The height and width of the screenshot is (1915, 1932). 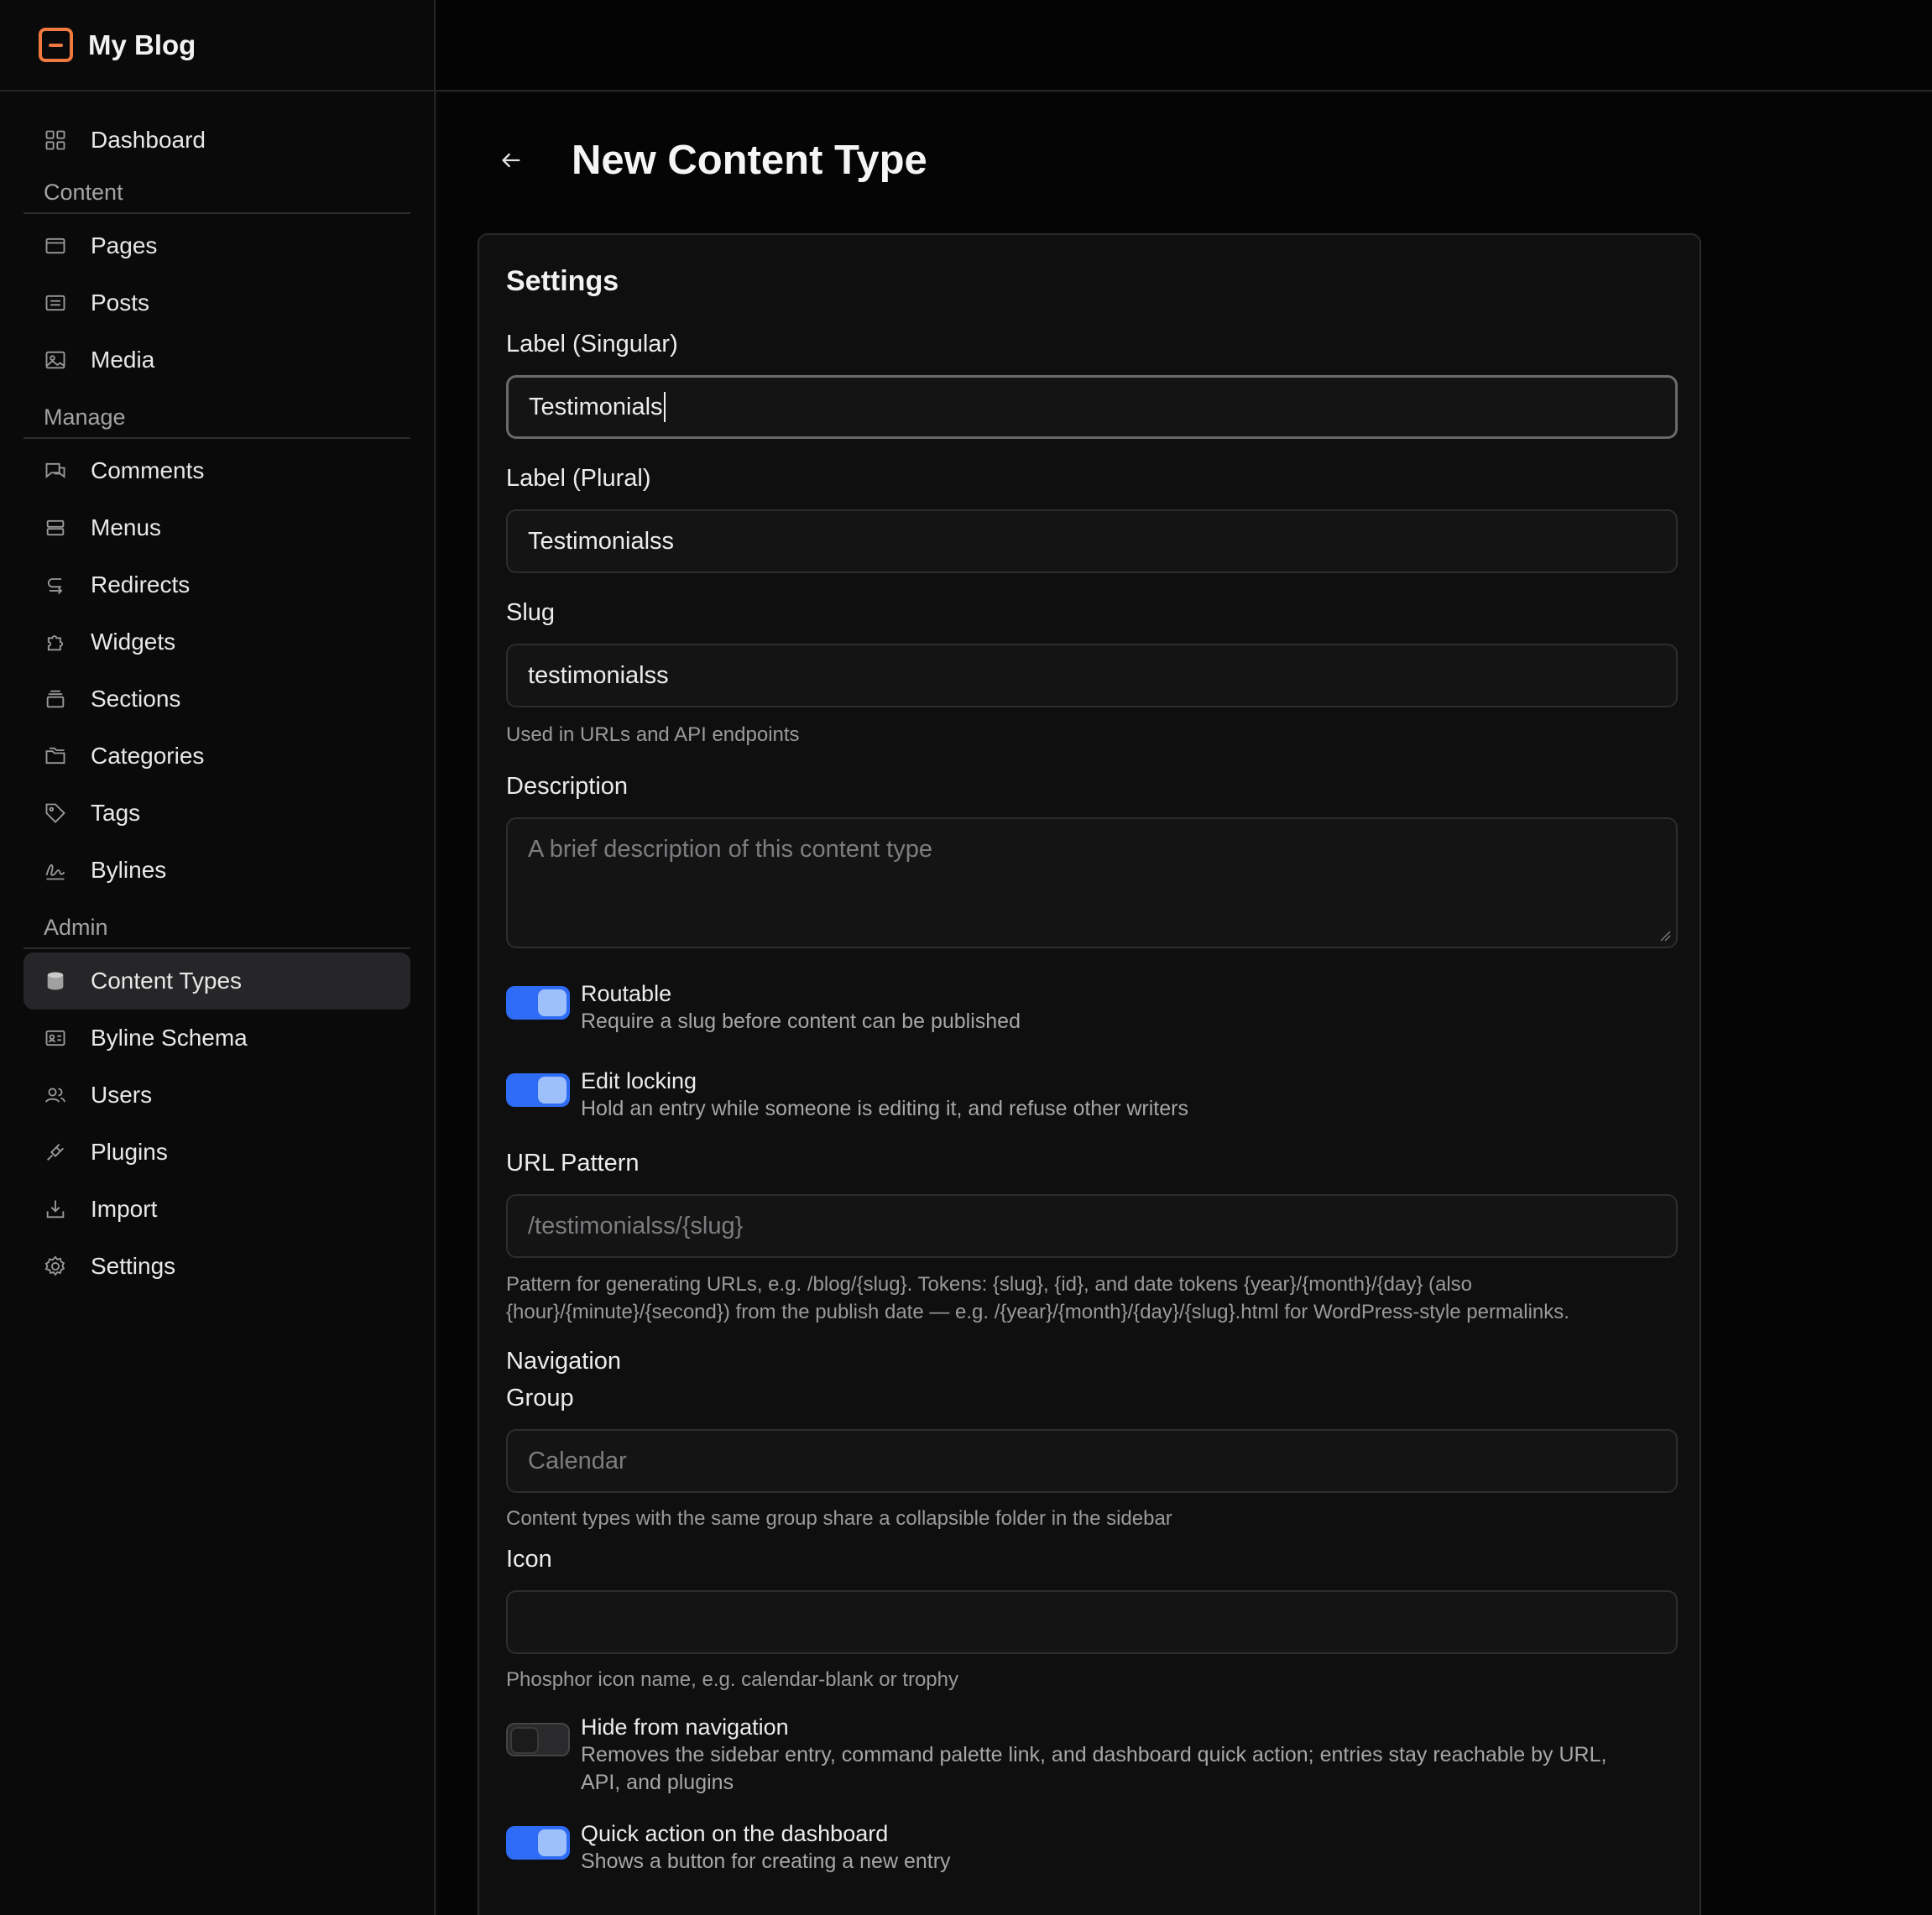 What do you see at coordinates (55, 642) in the screenshot?
I see `puzzle-icon` at bounding box center [55, 642].